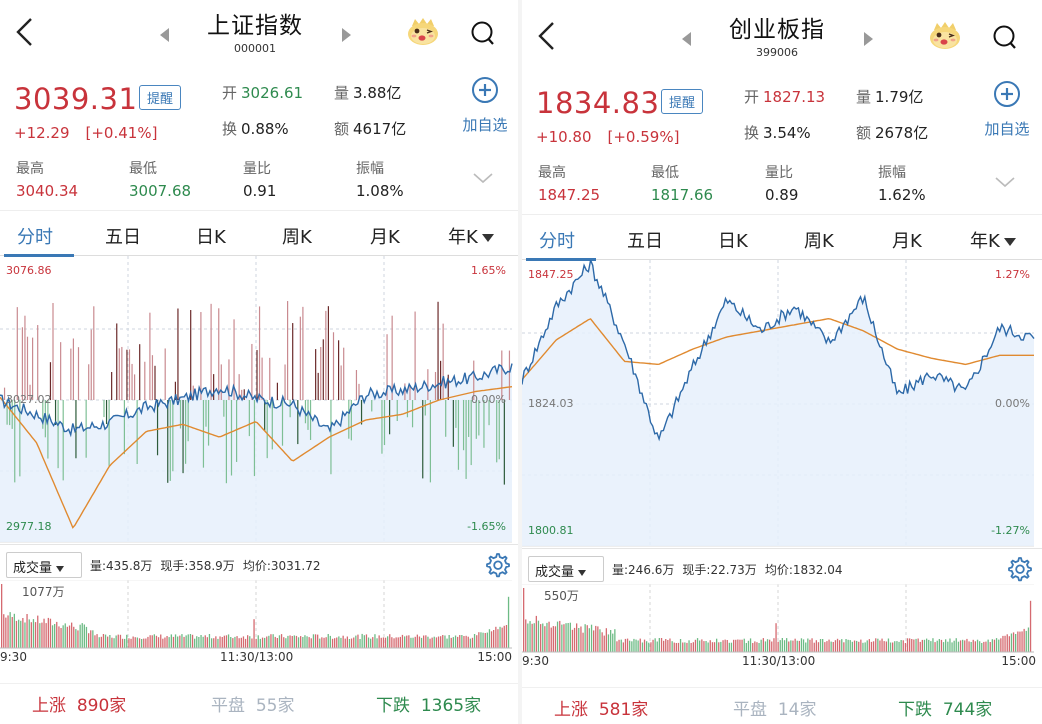 The height and width of the screenshot is (724, 1042). I want to click on time-start: 9:30, so click(13, 657).